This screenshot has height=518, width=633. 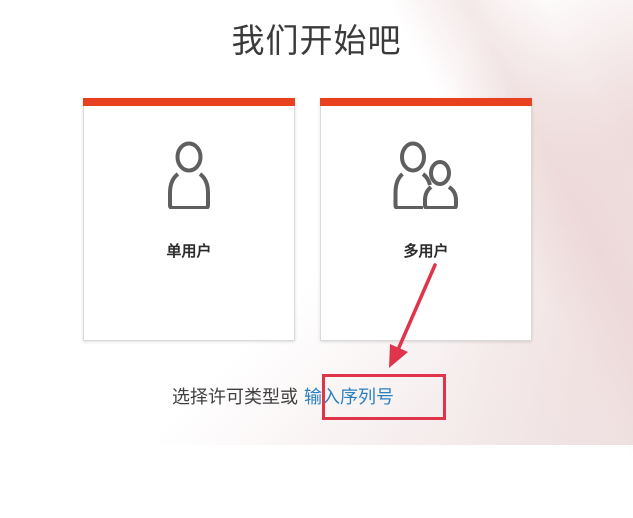 What do you see at coordinates (316, 40) in the screenshot?
I see `page-title: 我们开始吧` at bounding box center [316, 40].